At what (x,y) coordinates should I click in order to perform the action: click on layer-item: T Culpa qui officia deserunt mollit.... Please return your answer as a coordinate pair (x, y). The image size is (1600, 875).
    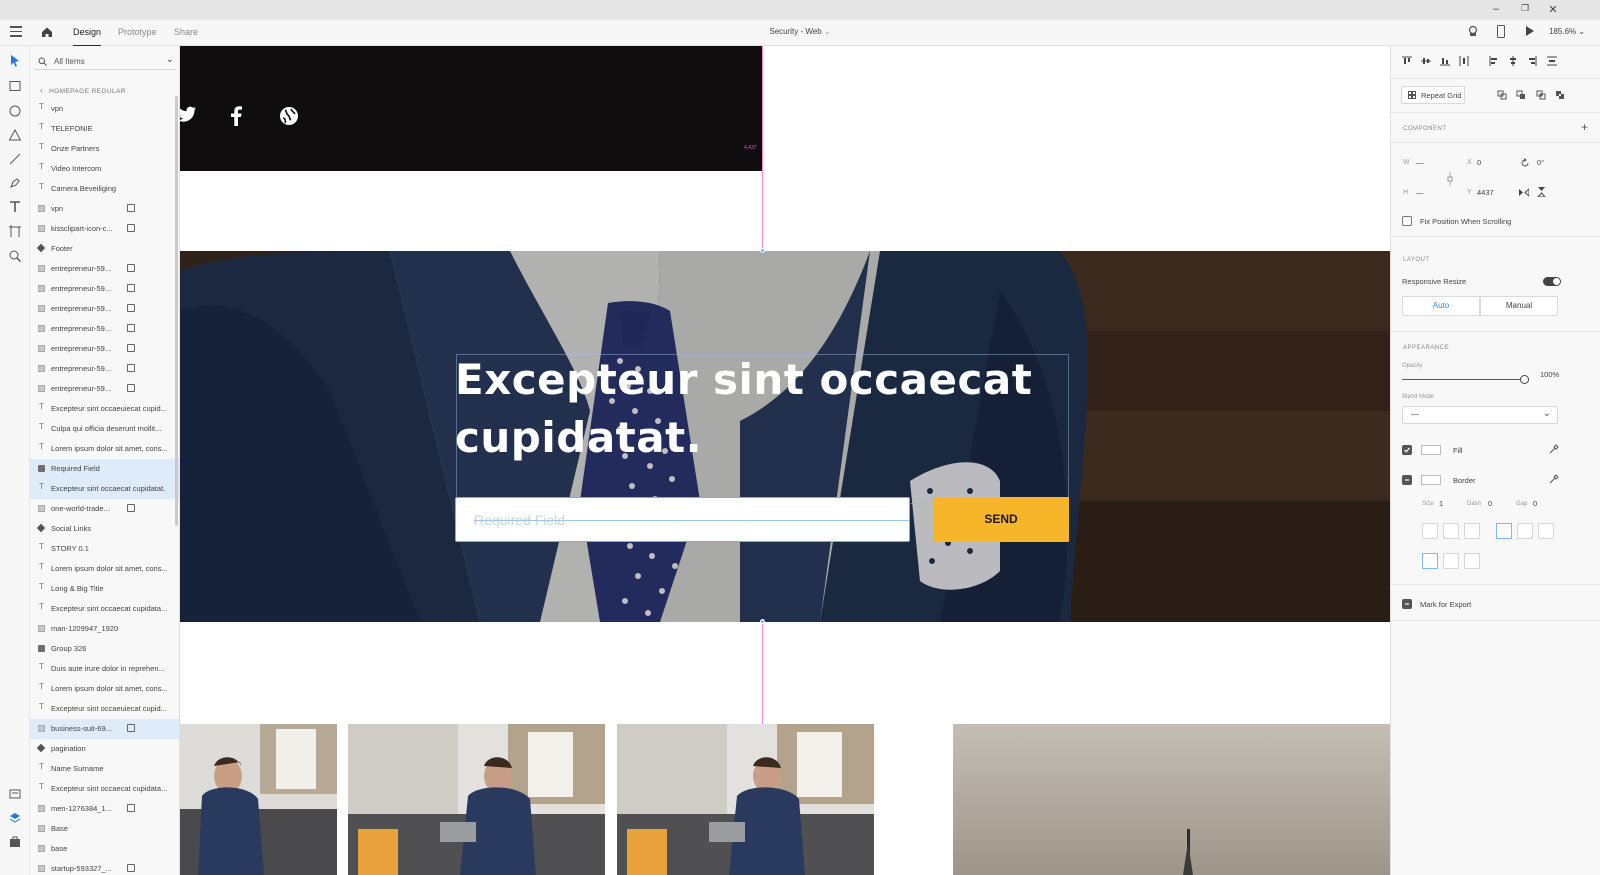
    Looking at the image, I should click on (104, 429).